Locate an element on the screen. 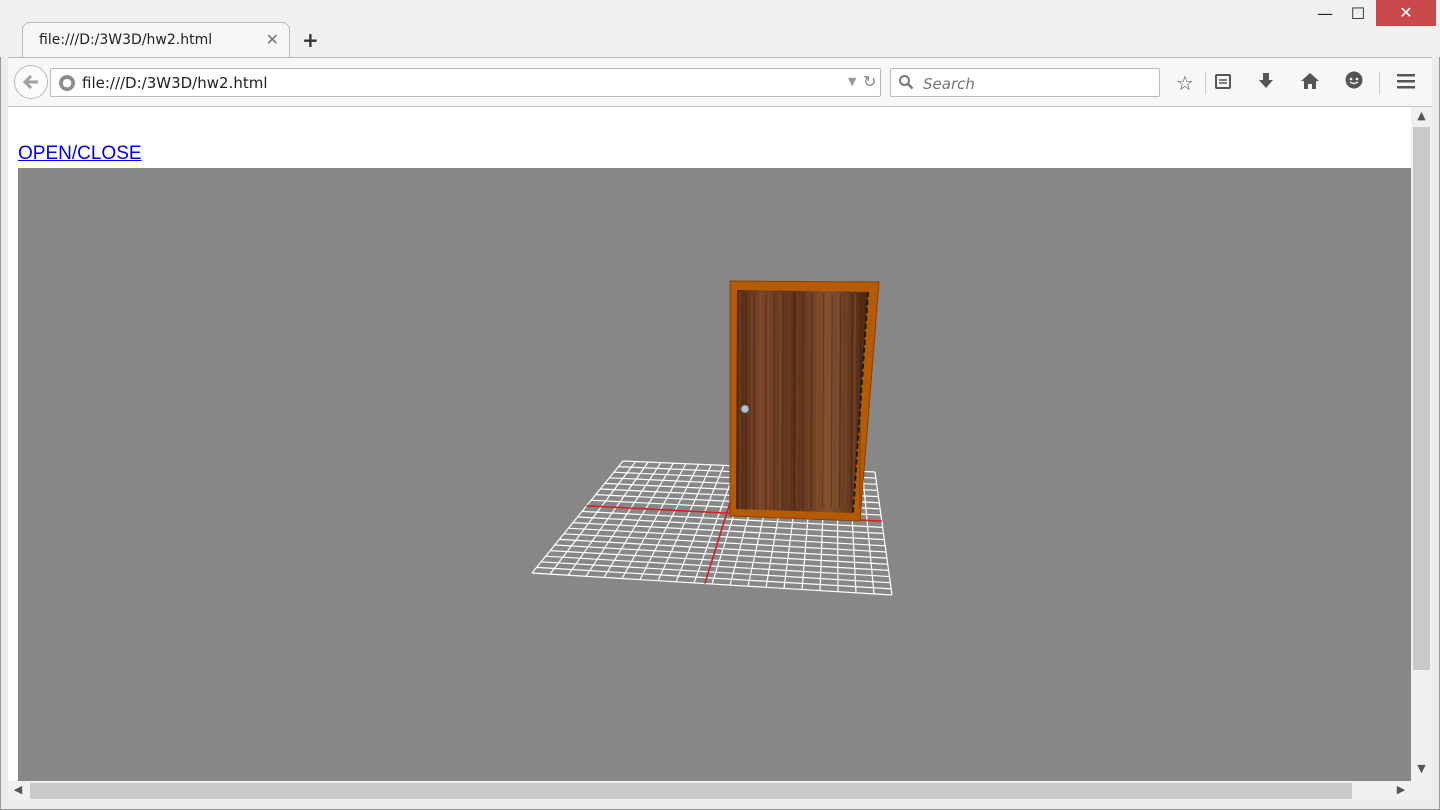  vertical-scrollbar: ▲ ▼ is located at coordinates (1421, 444).